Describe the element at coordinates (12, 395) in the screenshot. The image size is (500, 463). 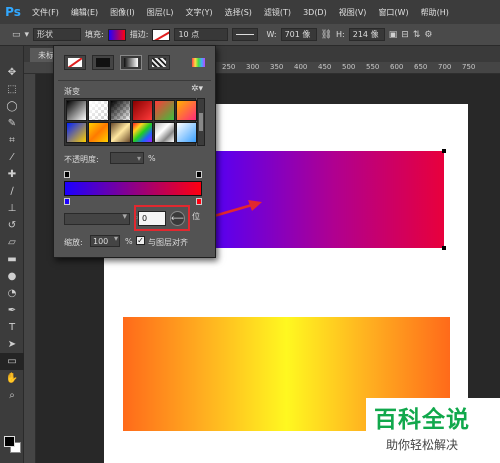
I see `zoom-tool-icon: ⌕` at that location.